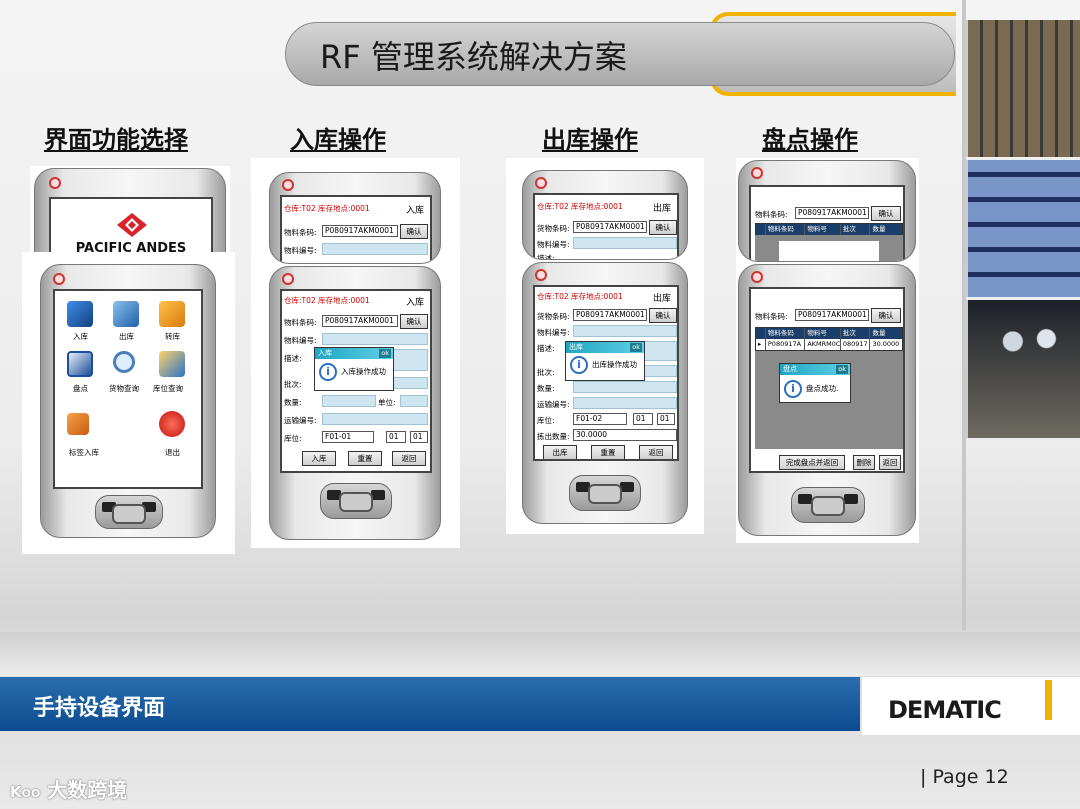  I want to click on inbound-back-button: 返回, so click(409, 458).